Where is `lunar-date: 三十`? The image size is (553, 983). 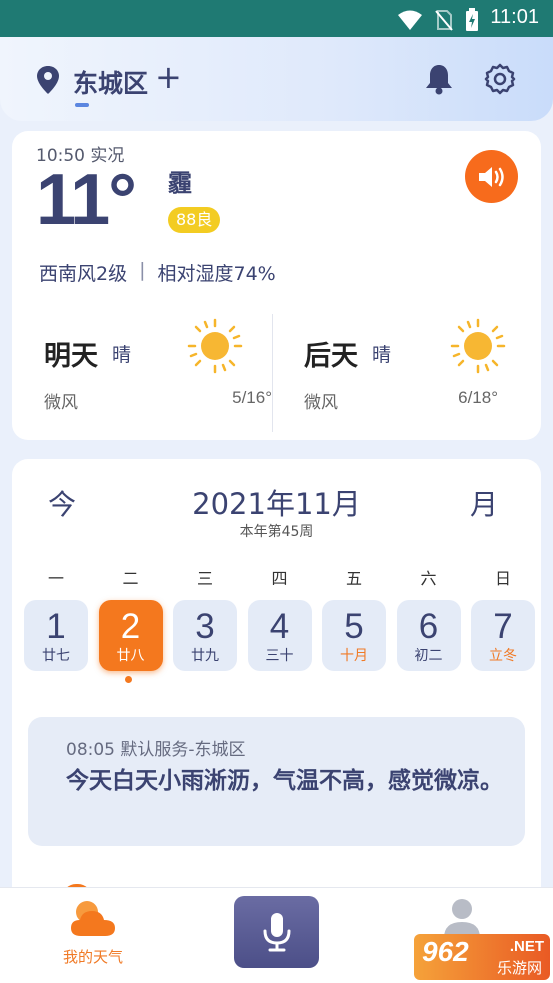 lunar-date: 三十 is located at coordinates (279, 656).